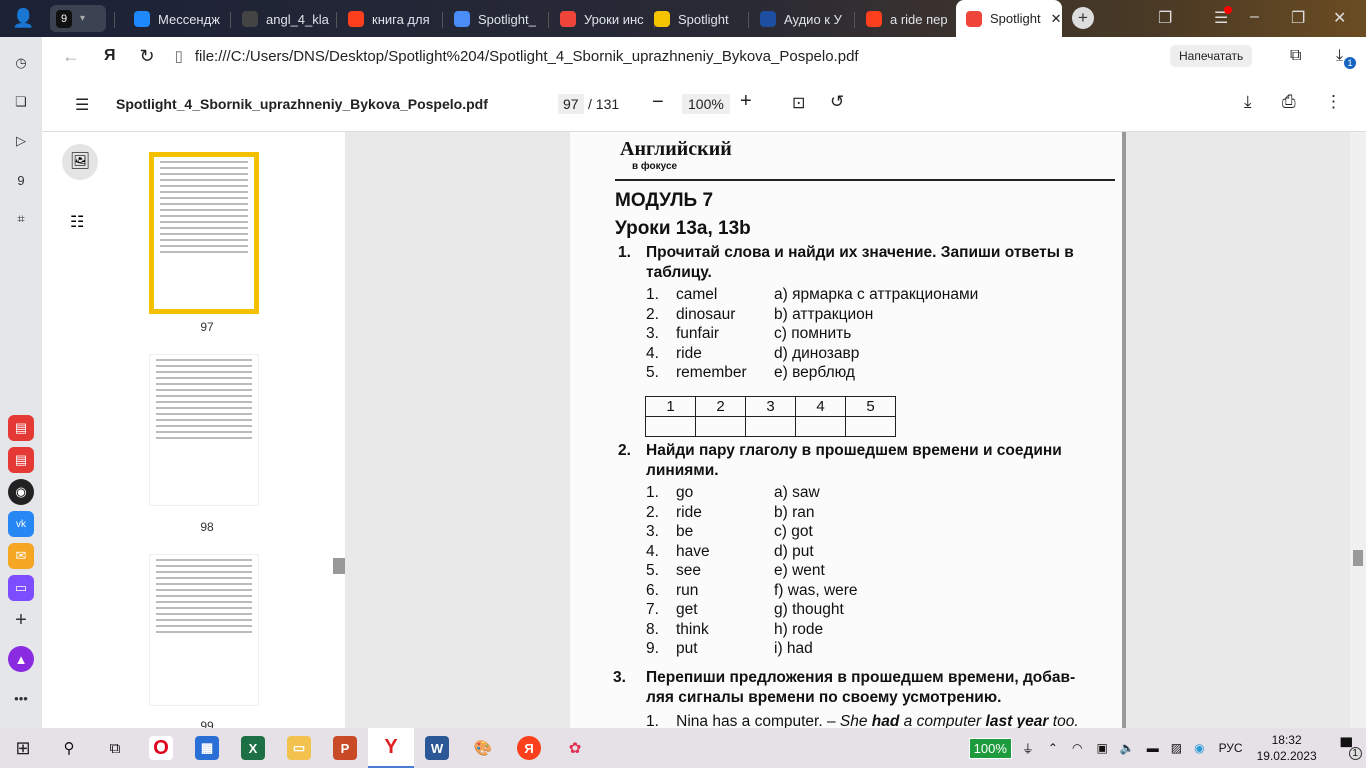 The image size is (1366, 768). Describe the element at coordinates (1298, 18) in the screenshot. I see `restore-button: ❐` at that location.